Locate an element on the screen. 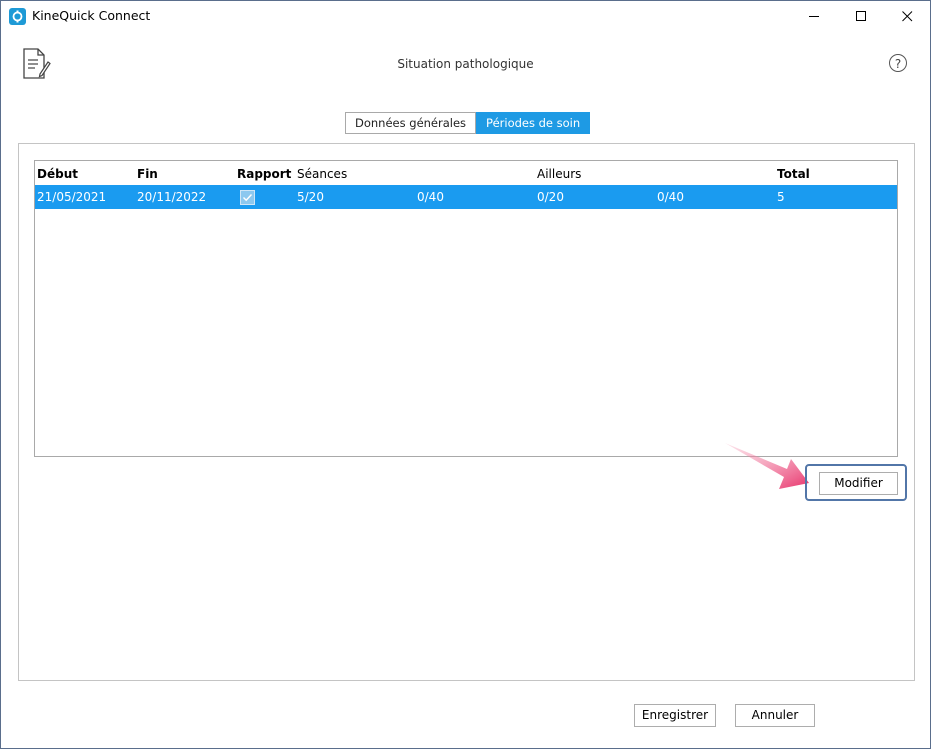  maximize-icon is located at coordinates (861, 16).